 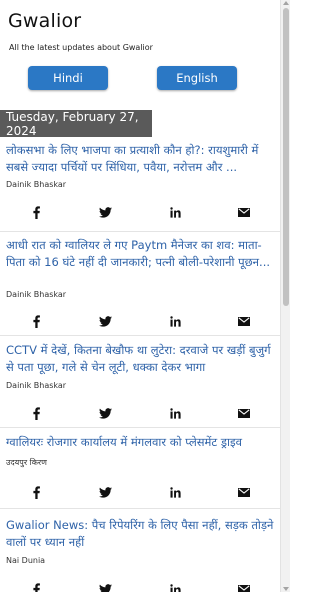 I want to click on date-label: Tuesday, February 27, 2024, so click(x=76, y=124).